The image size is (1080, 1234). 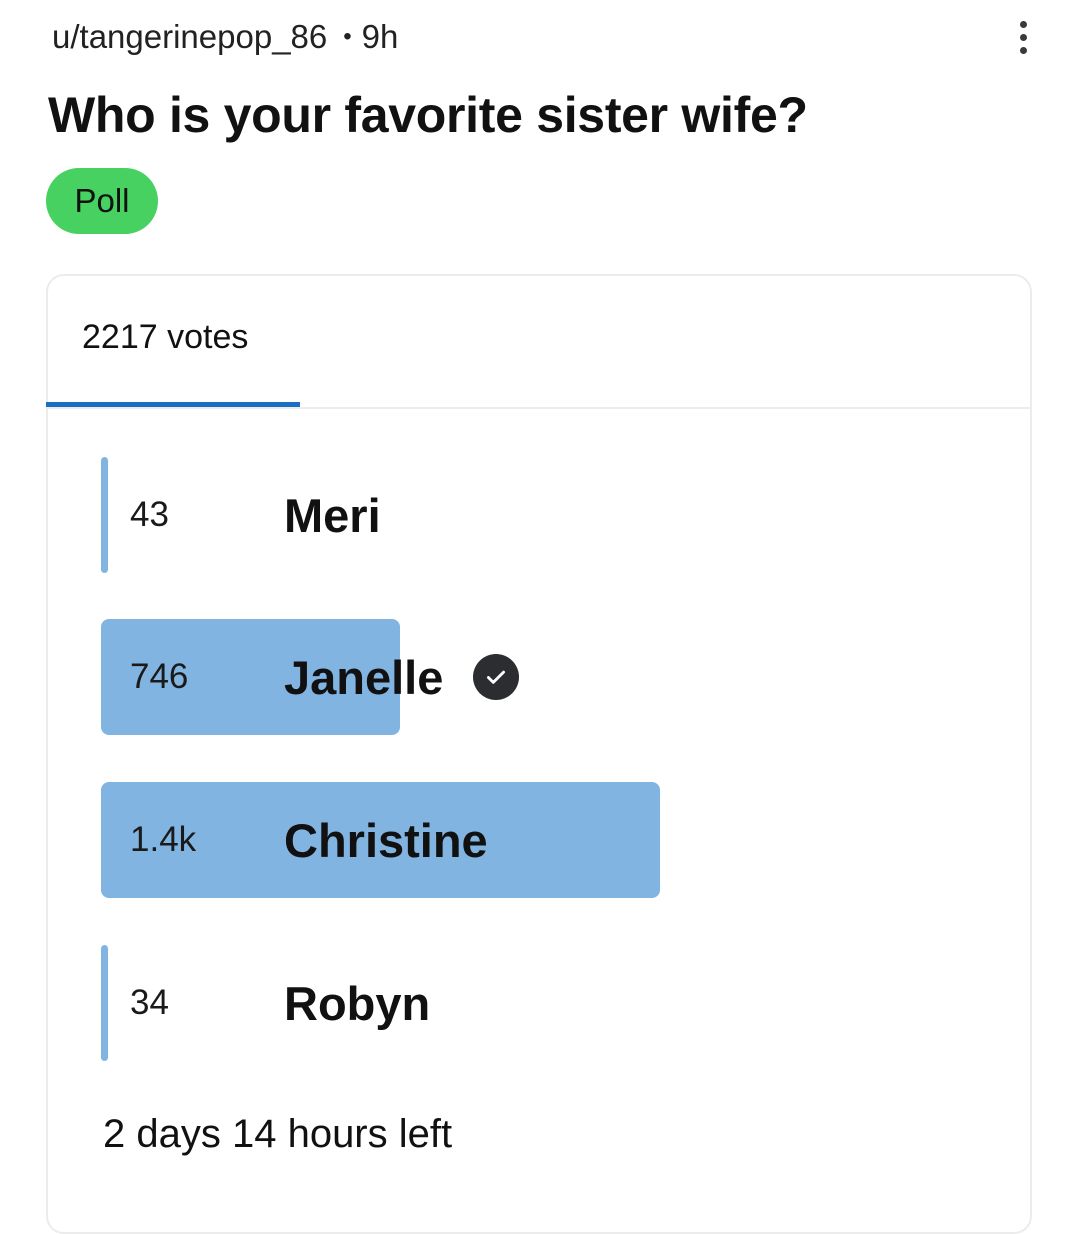 I want to click on post-age: 9h, so click(x=380, y=36).